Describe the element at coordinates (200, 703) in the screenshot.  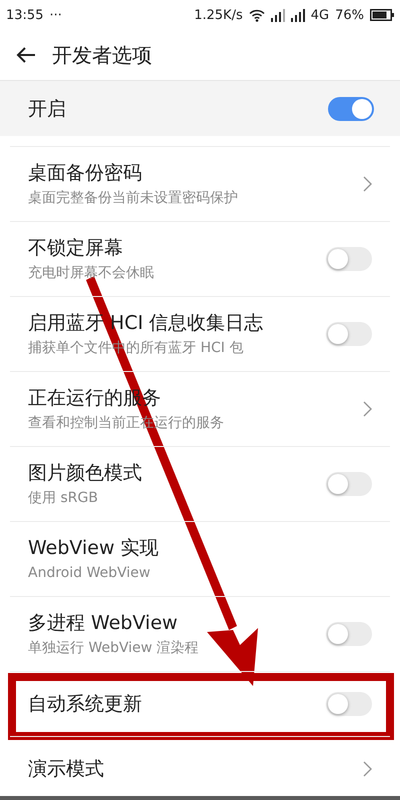
I see `settings-row: 自动系统更新` at that location.